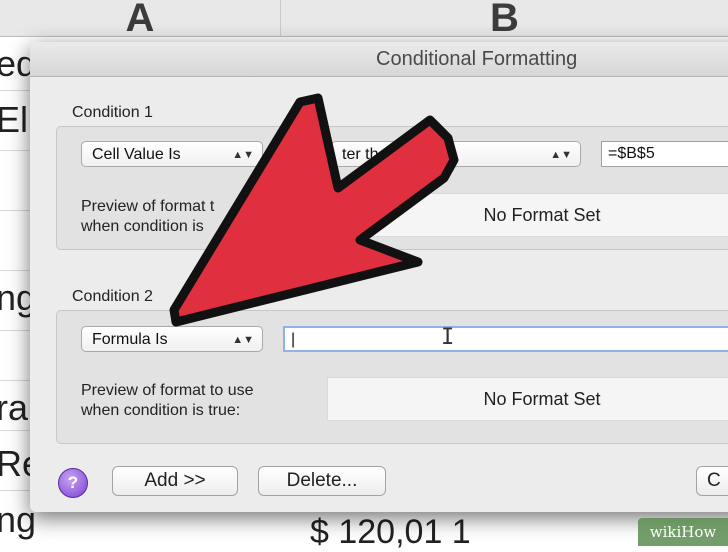 This screenshot has width=728, height=552. What do you see at coordinates (664, 154) in the screenshot?
I see `condition-1-formula-field: =$B$5` at bounding box center [664, 154].